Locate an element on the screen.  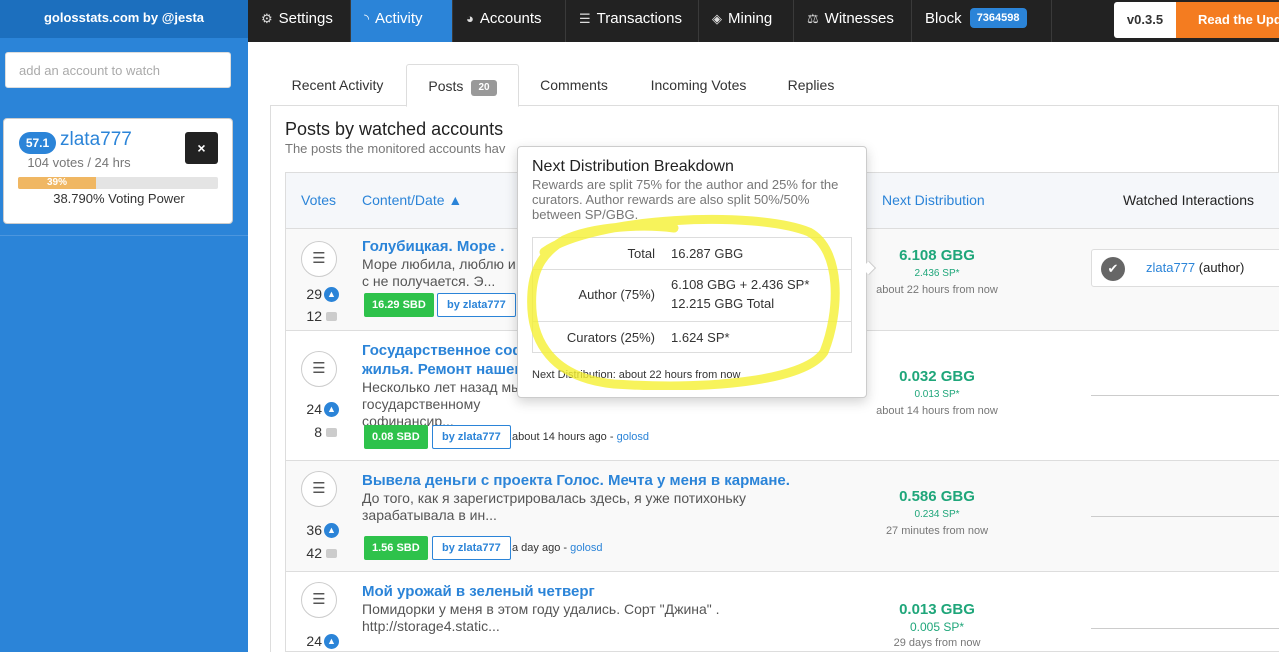
post-meta: a day ago - golosd is located at coordinates (557, 548).